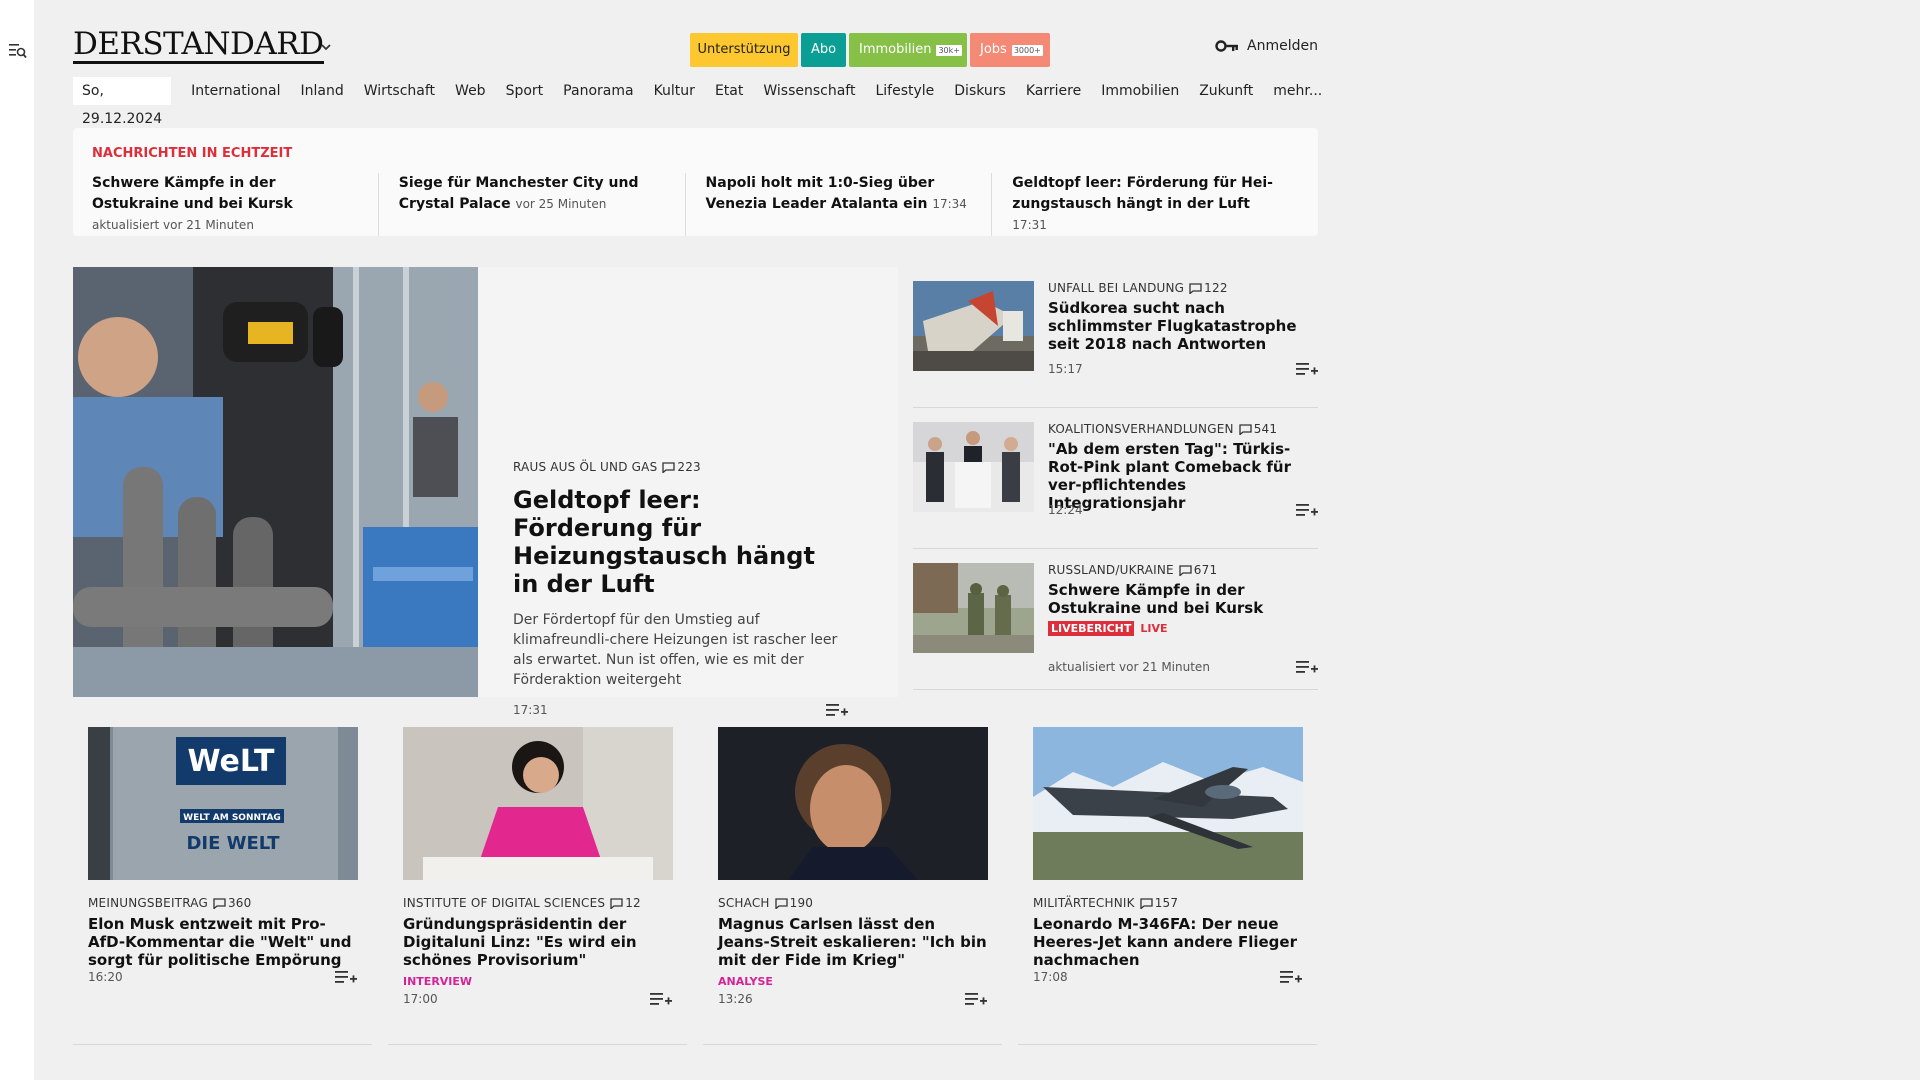 The width and height of the screenshot is (1920, 1080). Describe the element at coordinates (399, 91) in the screenshot. I see `nav-item-wirtschaft: Wirtschaft` at that location.